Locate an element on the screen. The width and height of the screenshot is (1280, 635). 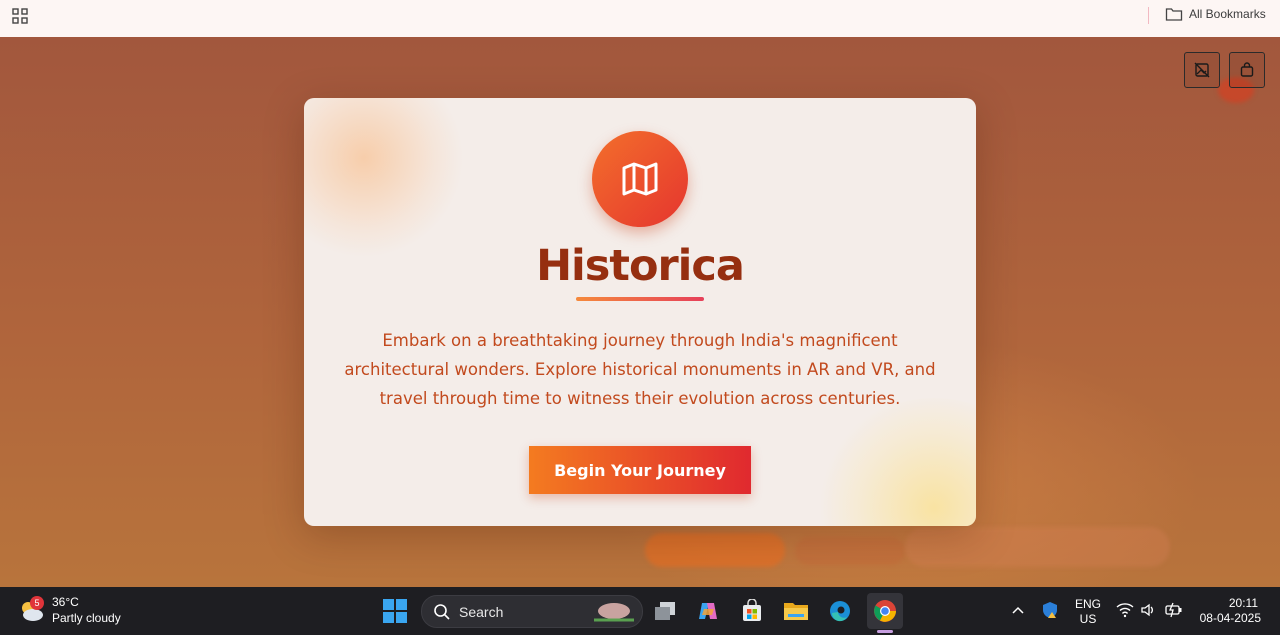
clock: 20:11 08-04-2025 is located at coordinates (1232, 611).